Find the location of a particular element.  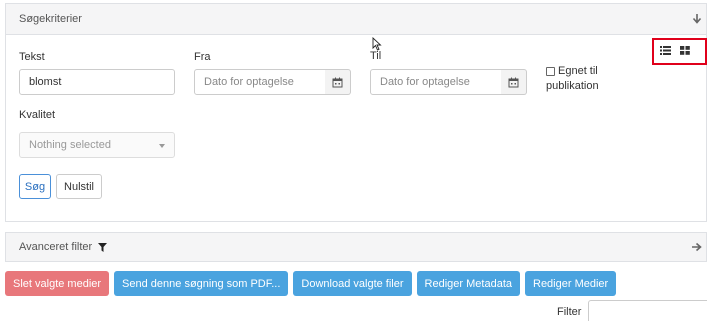

tekst-input: blomst is located at coordinates (97, 82).